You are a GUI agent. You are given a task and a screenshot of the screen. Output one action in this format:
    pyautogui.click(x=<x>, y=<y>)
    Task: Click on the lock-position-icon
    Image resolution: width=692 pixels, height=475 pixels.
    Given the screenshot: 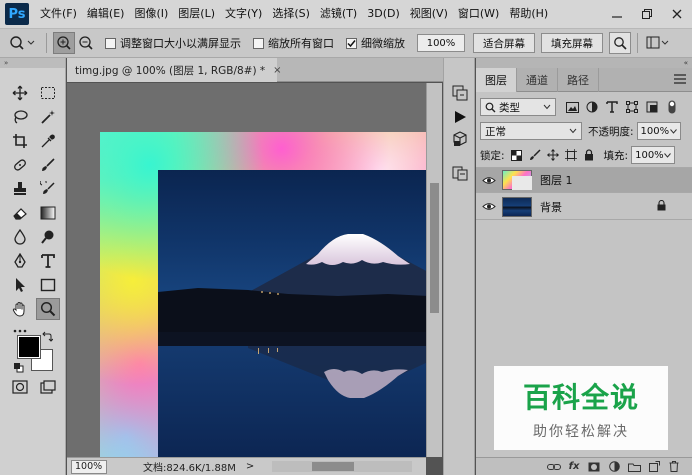 What is the action you would take?
    pyautogui.click(x=553, y=155)
    